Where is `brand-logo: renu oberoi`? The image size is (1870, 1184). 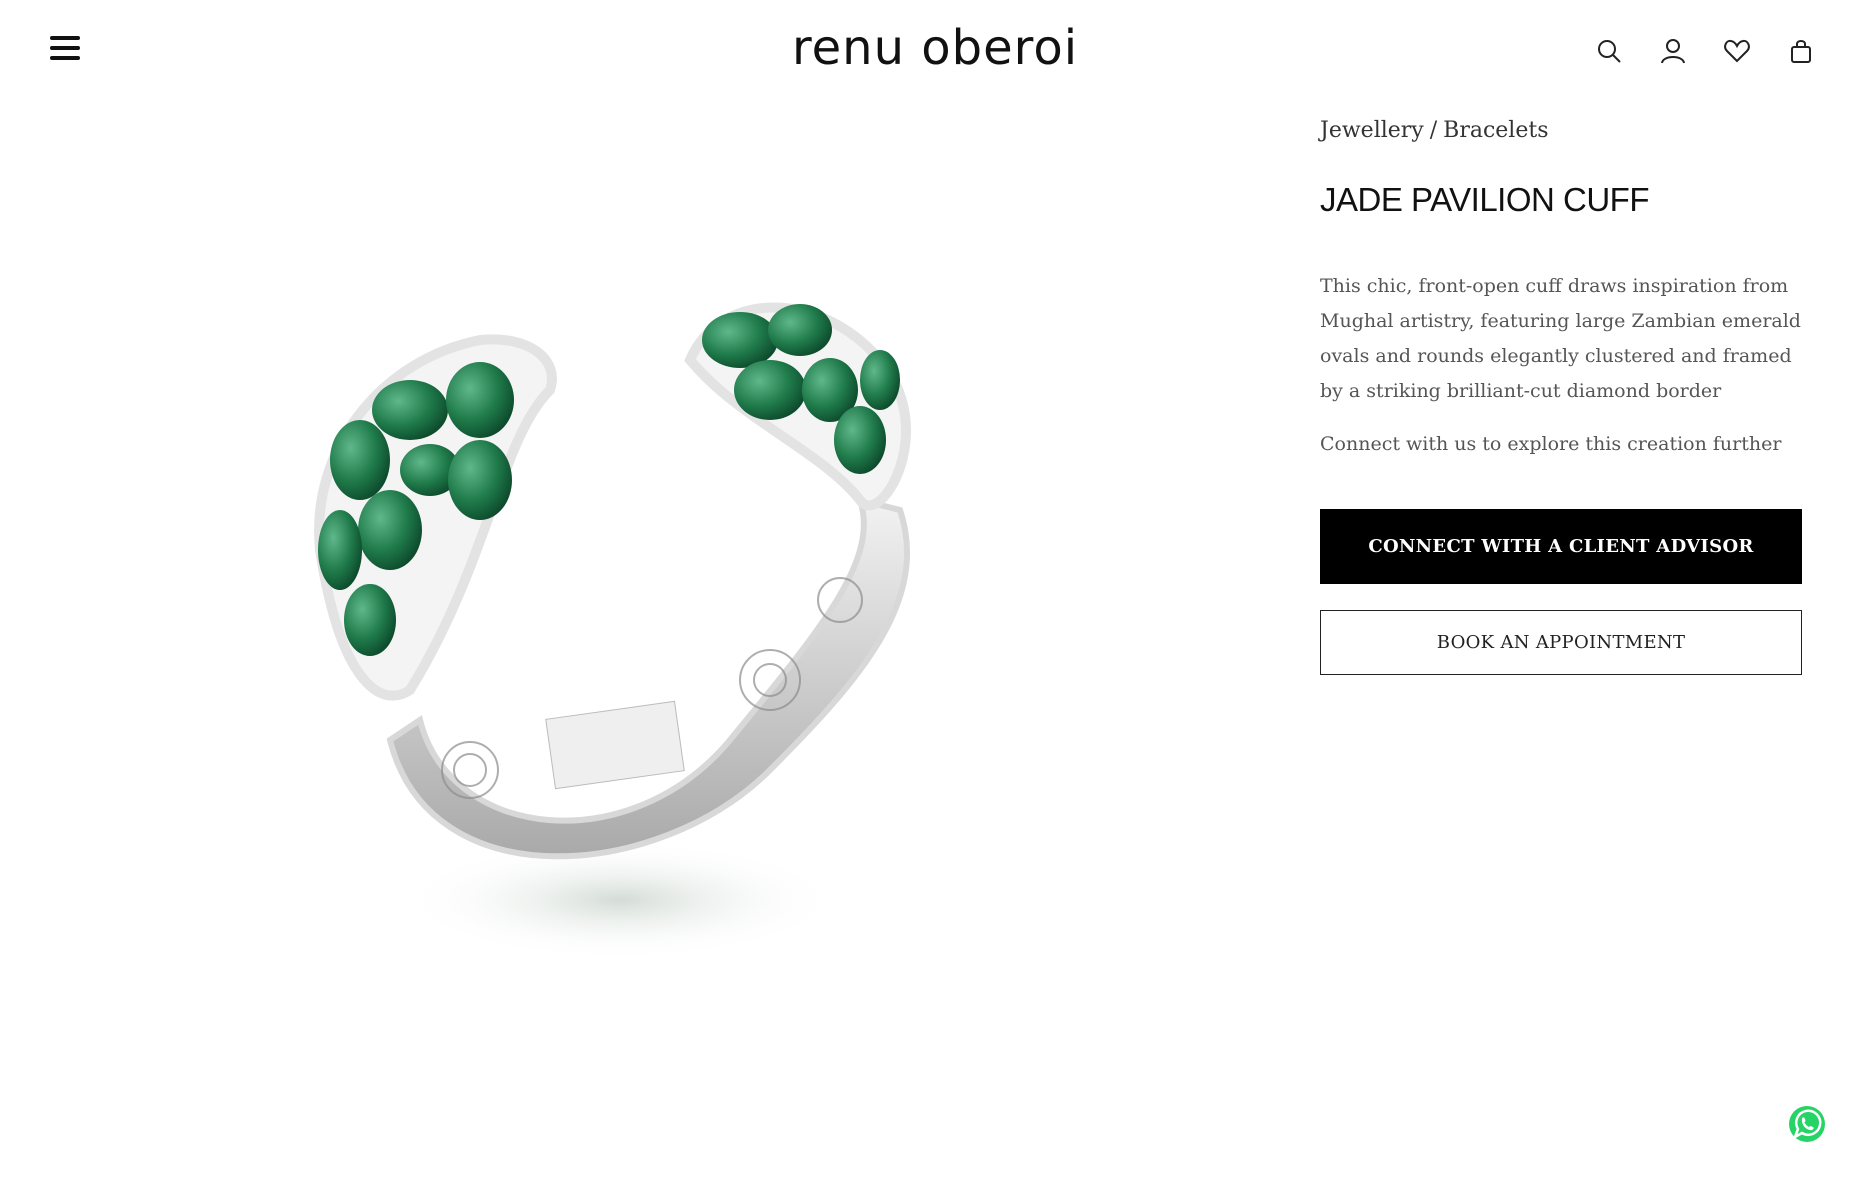
brand-logo: renu oberoi is located at coordinates (935, 48).